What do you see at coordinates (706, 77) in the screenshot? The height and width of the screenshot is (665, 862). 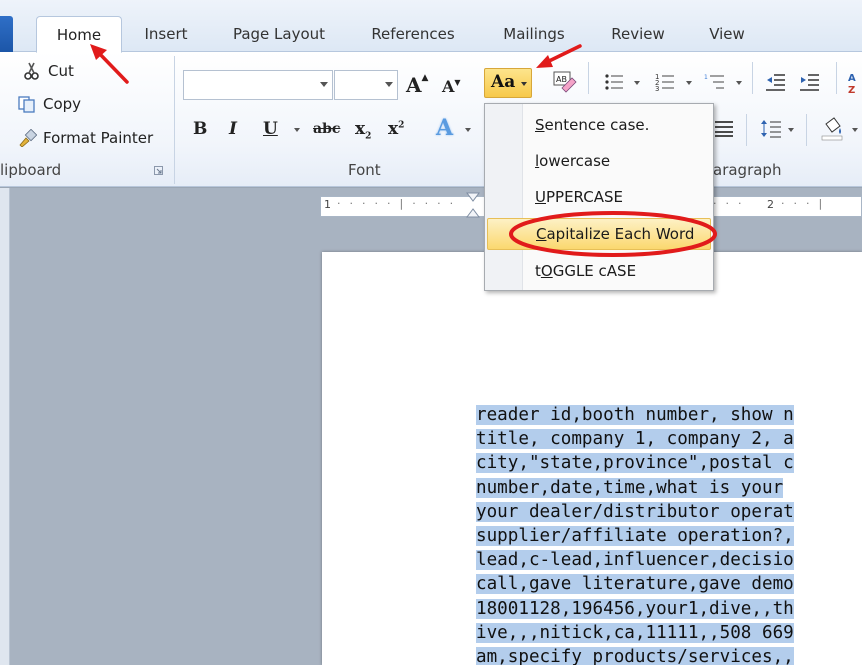 I see `svg-text: 1` at bounding box center [706, 77].